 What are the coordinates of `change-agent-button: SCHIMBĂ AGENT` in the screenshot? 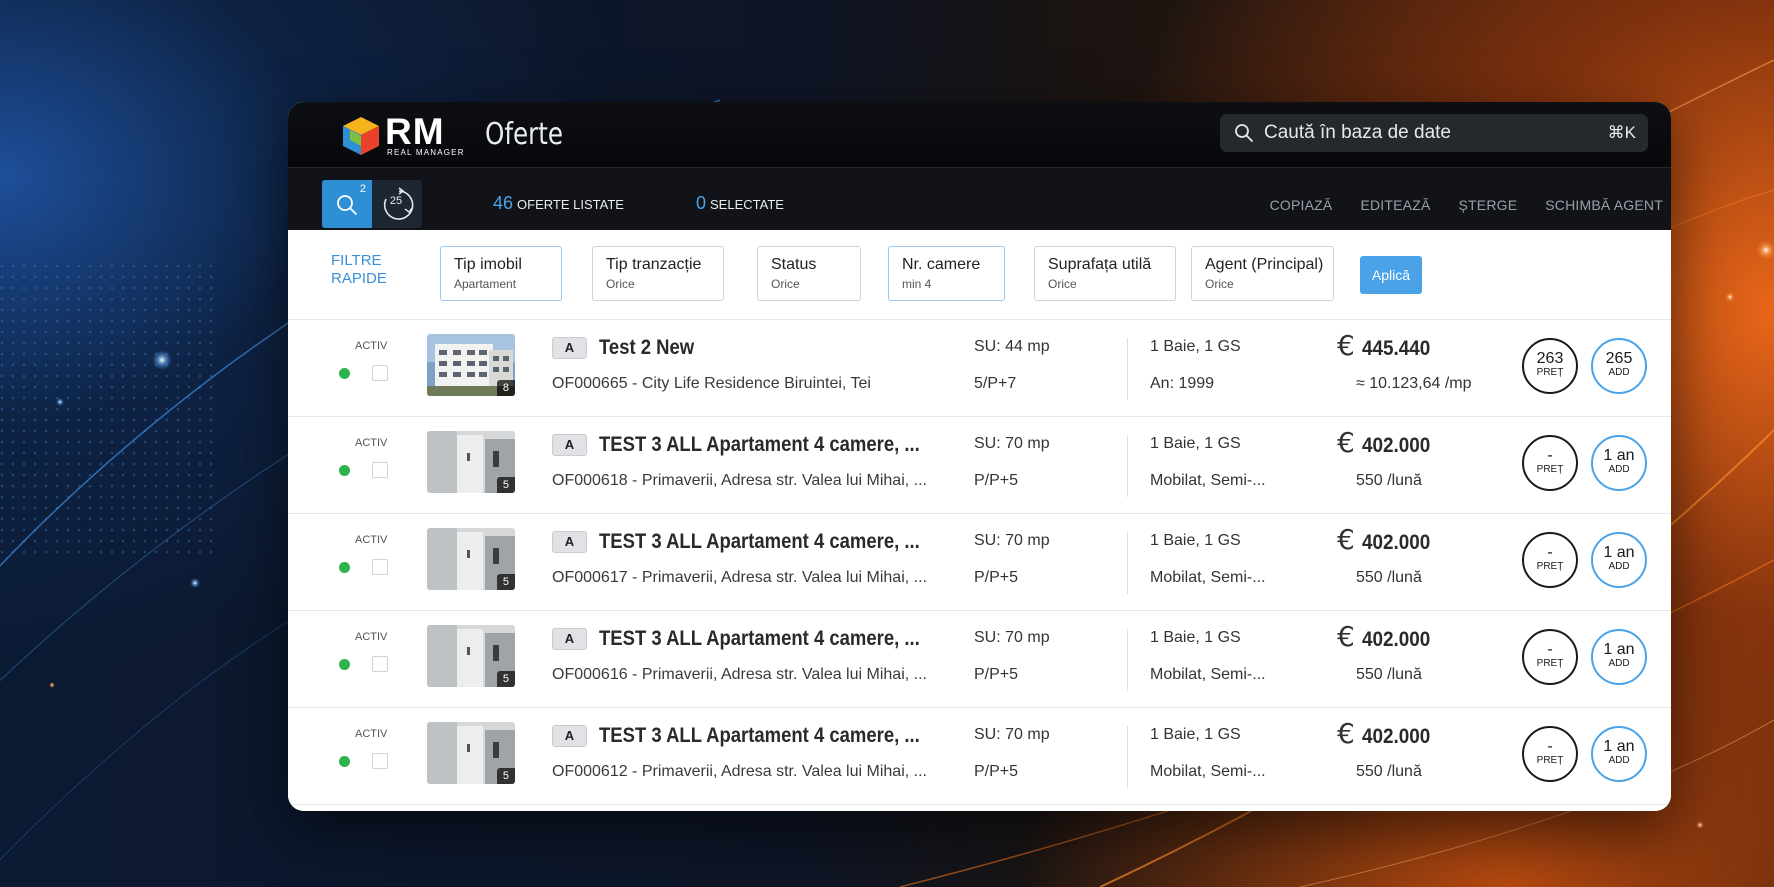 It's located at (1604, 205).